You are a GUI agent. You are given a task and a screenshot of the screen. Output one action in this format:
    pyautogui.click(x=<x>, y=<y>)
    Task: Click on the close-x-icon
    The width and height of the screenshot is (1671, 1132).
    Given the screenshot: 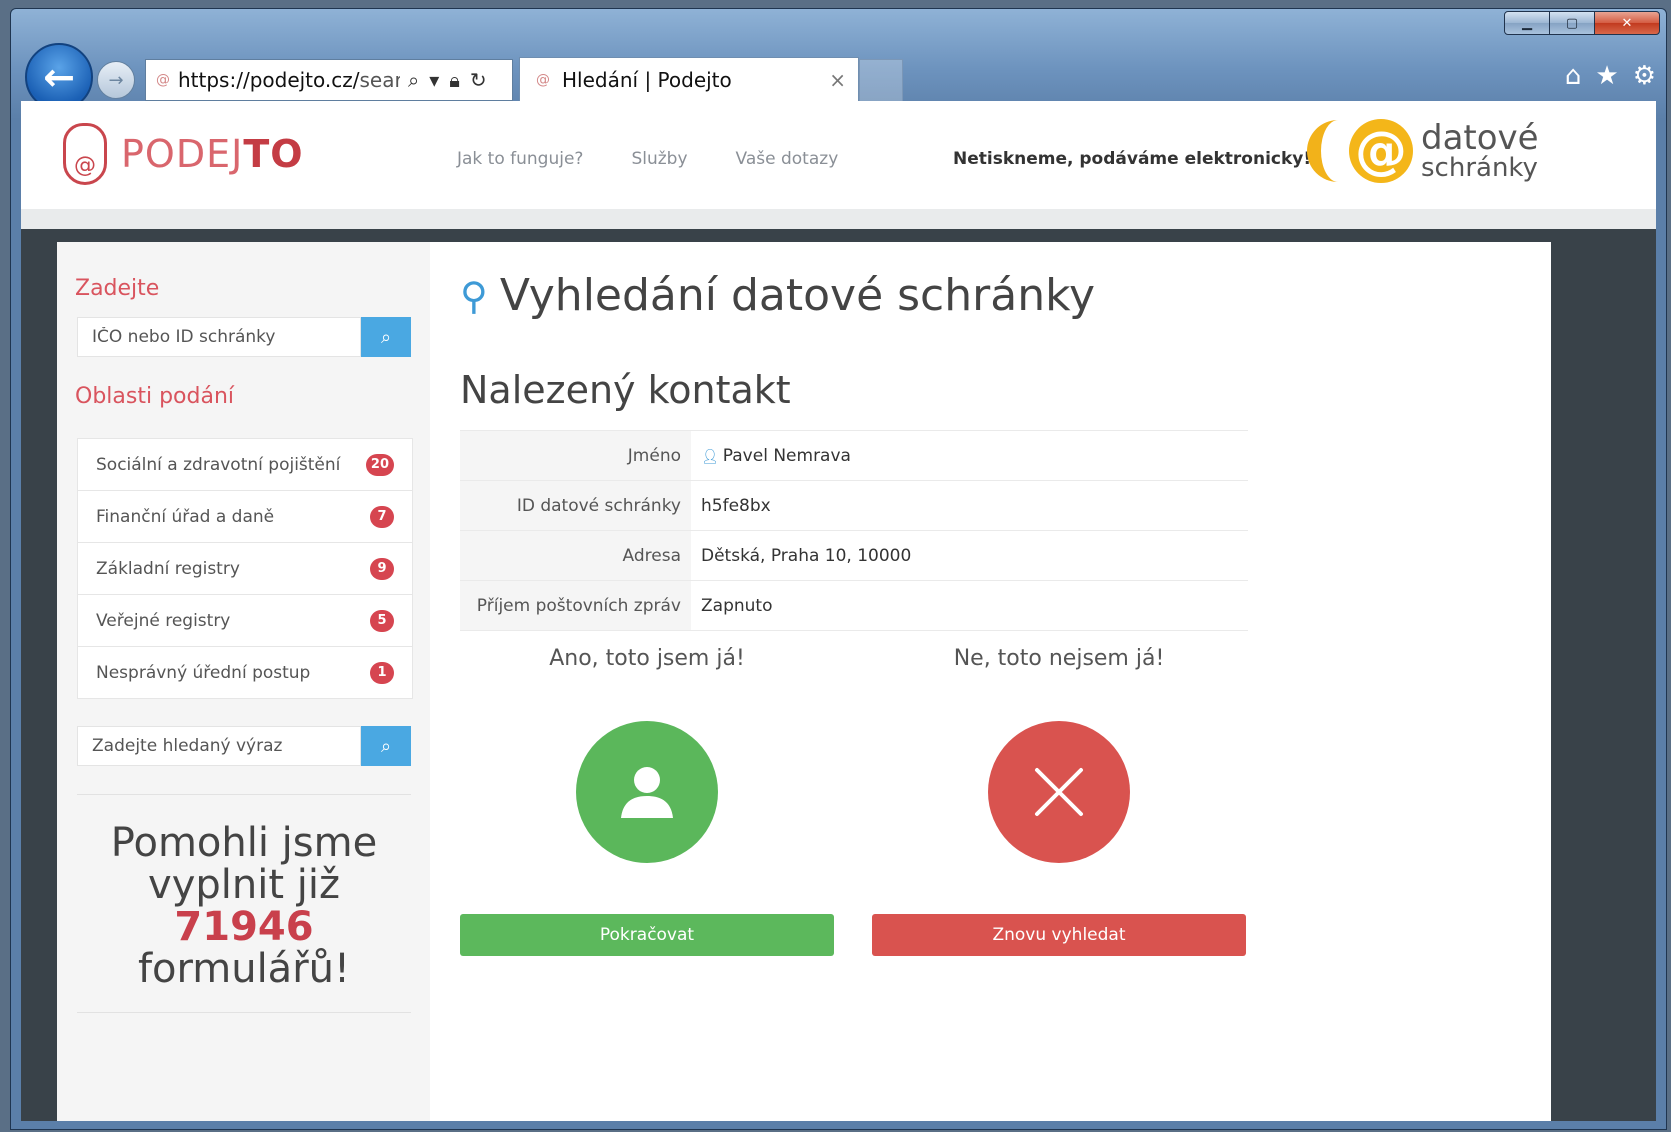 What is the action you would take?
    pyautogui.click(x=1059, y=792)
    